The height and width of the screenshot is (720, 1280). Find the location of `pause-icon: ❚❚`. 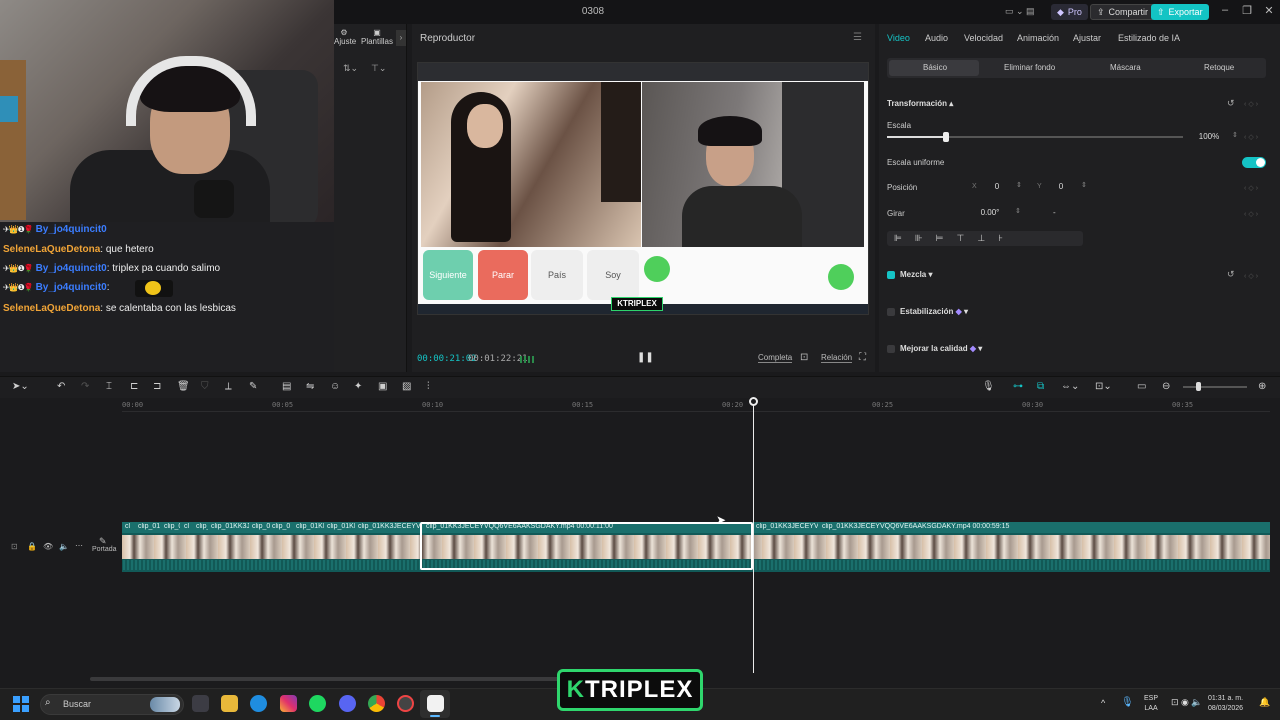

pause-icon: ❚❚ is located at coordinates (645, 358).